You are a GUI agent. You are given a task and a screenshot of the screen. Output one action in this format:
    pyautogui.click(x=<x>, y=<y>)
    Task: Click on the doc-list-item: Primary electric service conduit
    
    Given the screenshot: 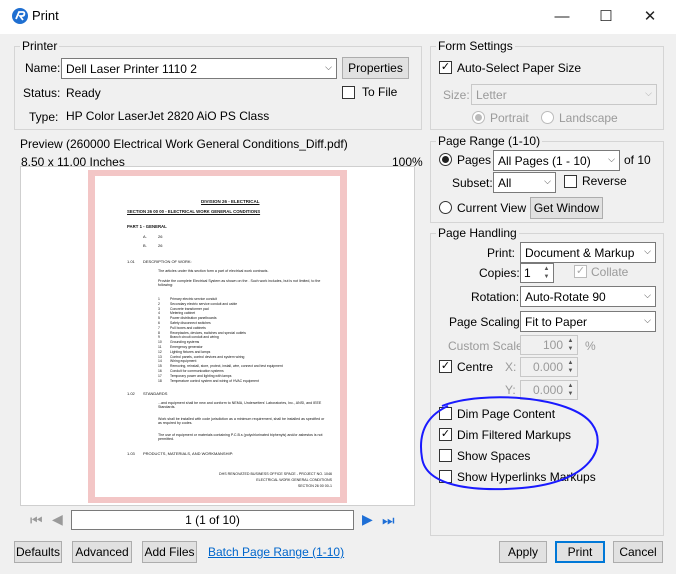 What is the action you would take?
    pyautogui.click(x=193, y=299)
    